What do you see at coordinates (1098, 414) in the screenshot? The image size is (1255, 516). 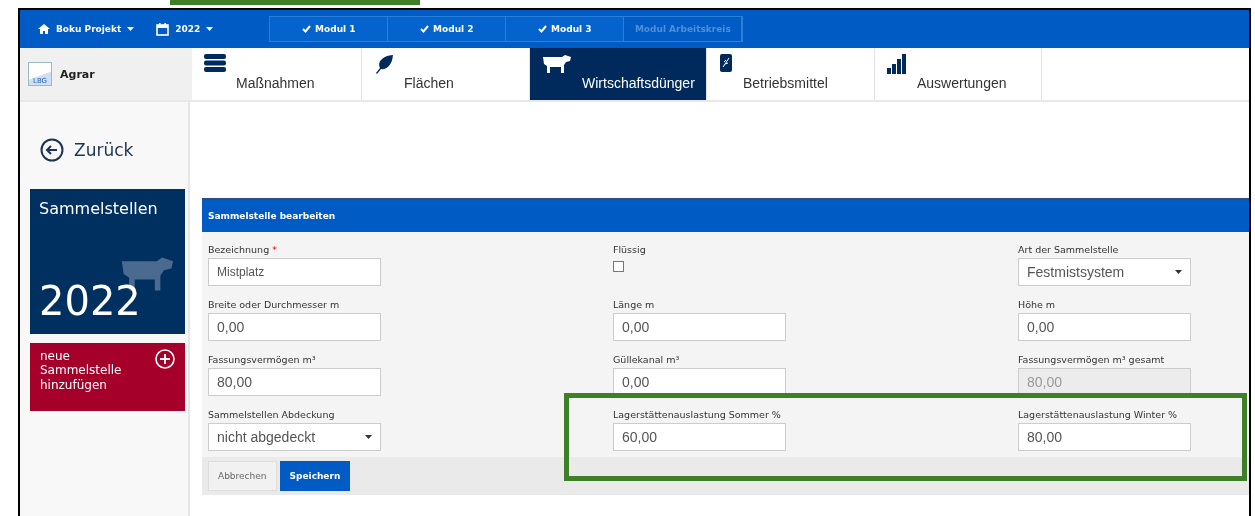 I see `field-label: Lagerstättenauslastung Winter %` at bounding box center [1098, 414].